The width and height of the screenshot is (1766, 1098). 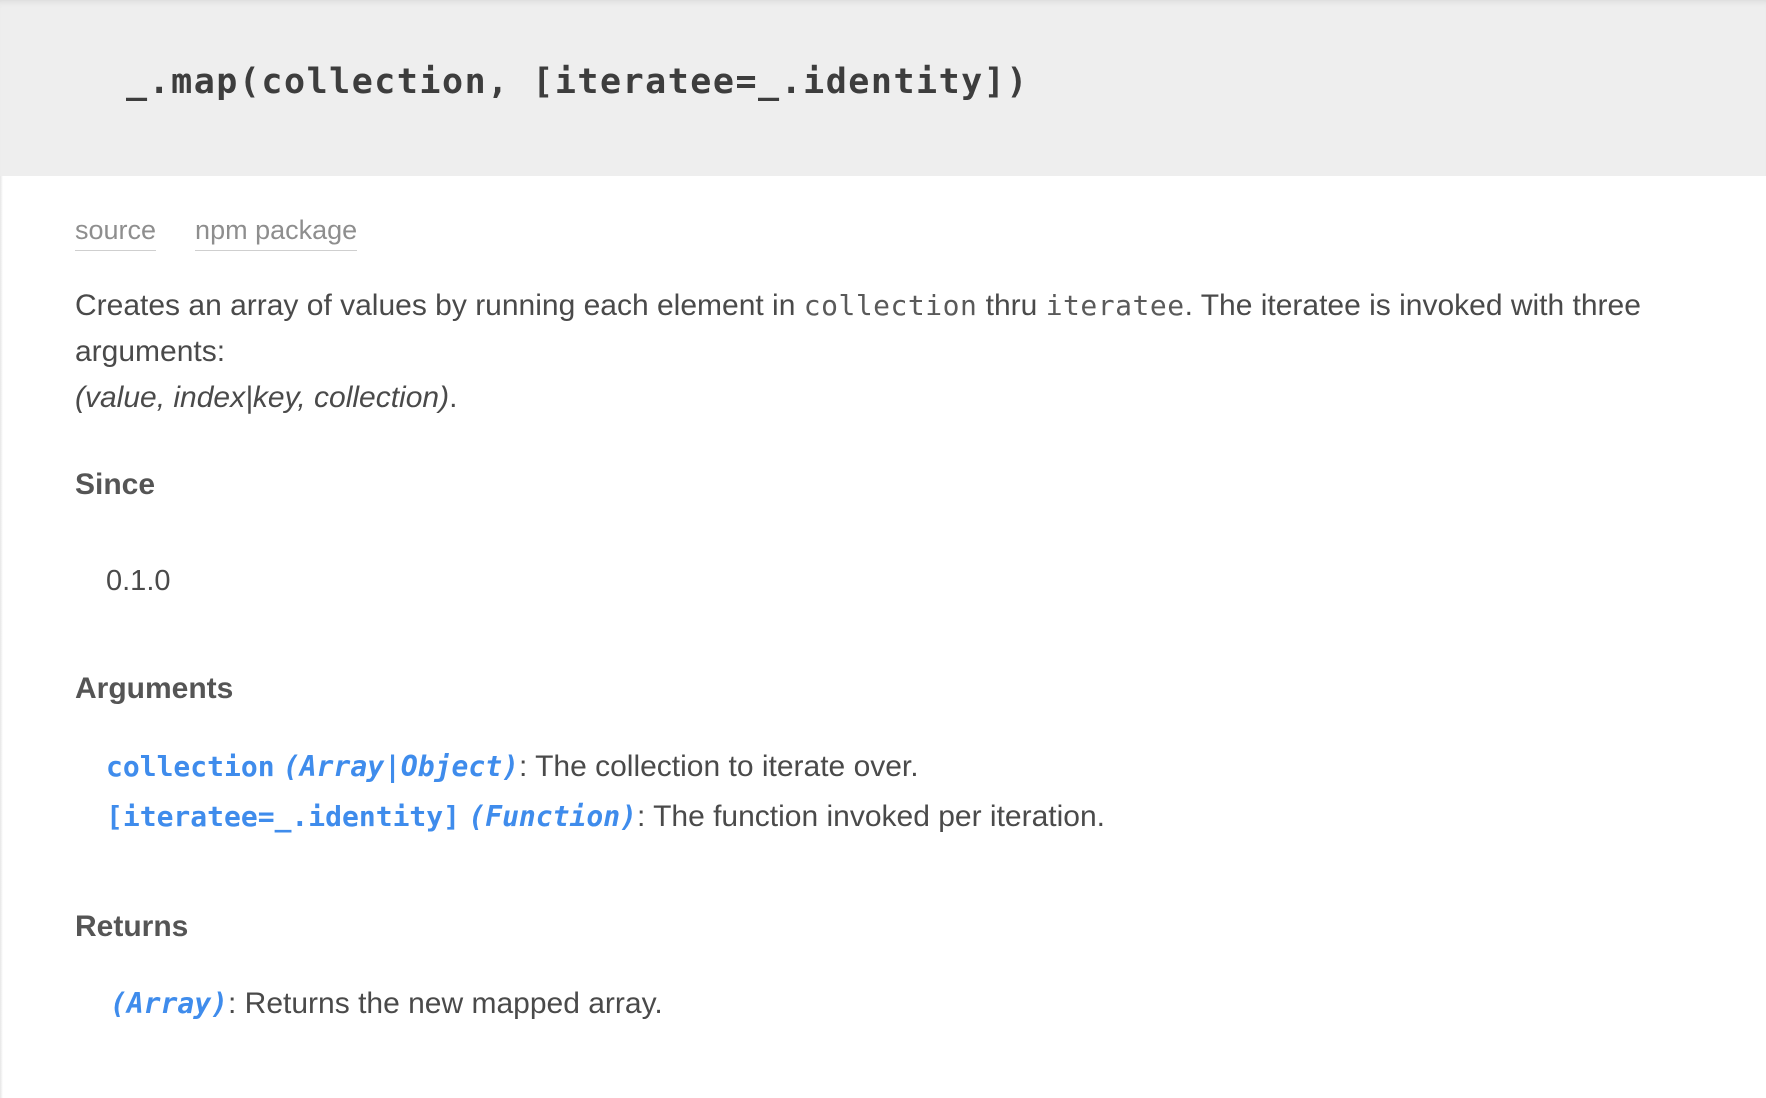 What do you see at coordinates (115, 484) in the screenshot?
I see `since-heading: Since` at bounding box center [115, 484].